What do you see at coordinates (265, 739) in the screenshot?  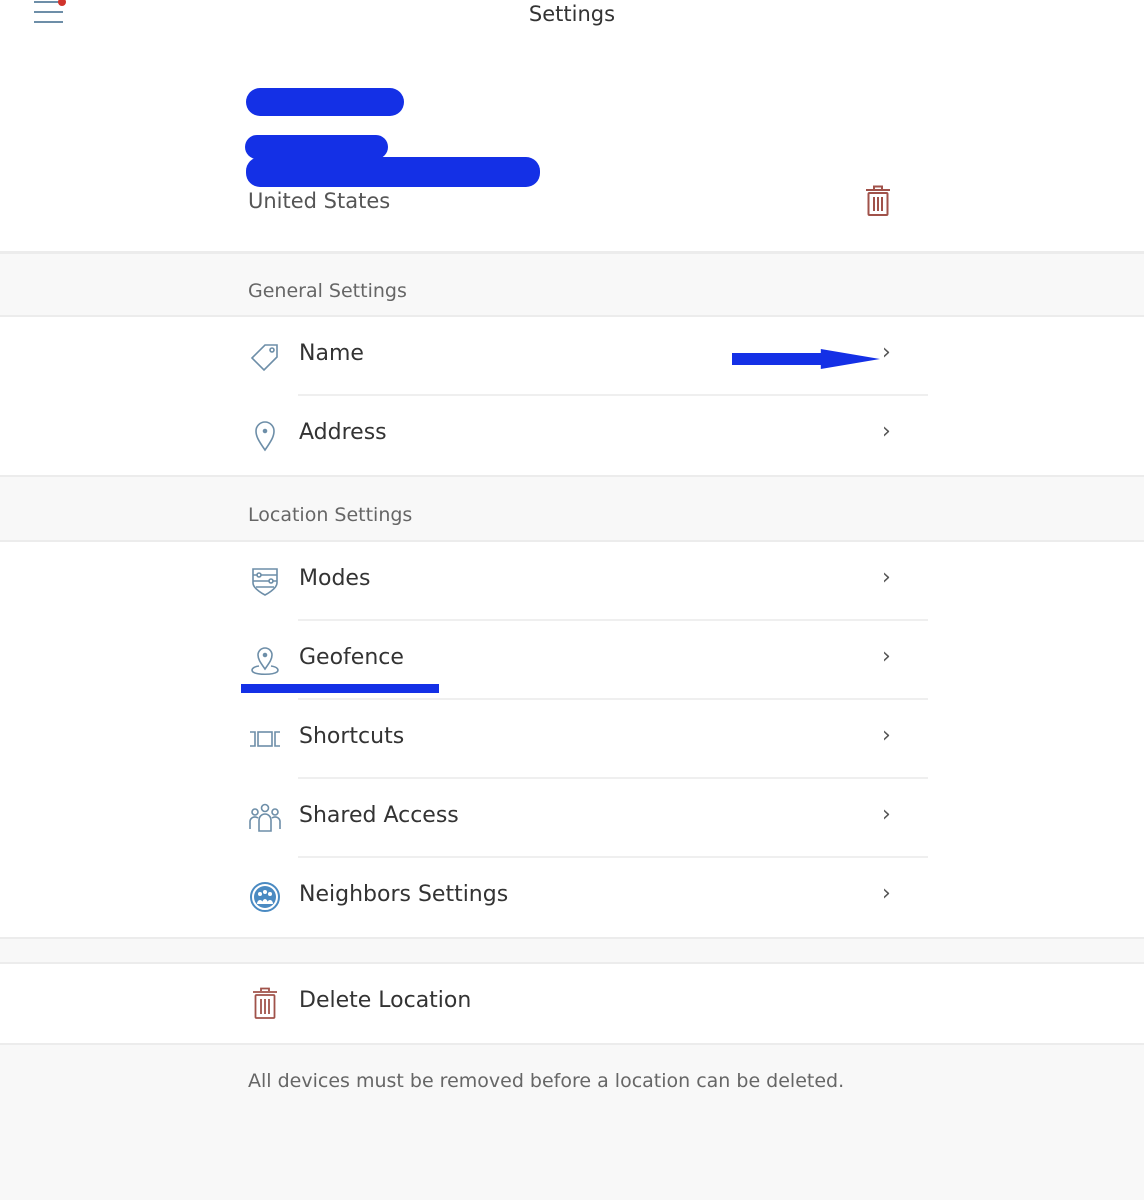 I see `shortcuts-icon` at bounding box center [265, 739].